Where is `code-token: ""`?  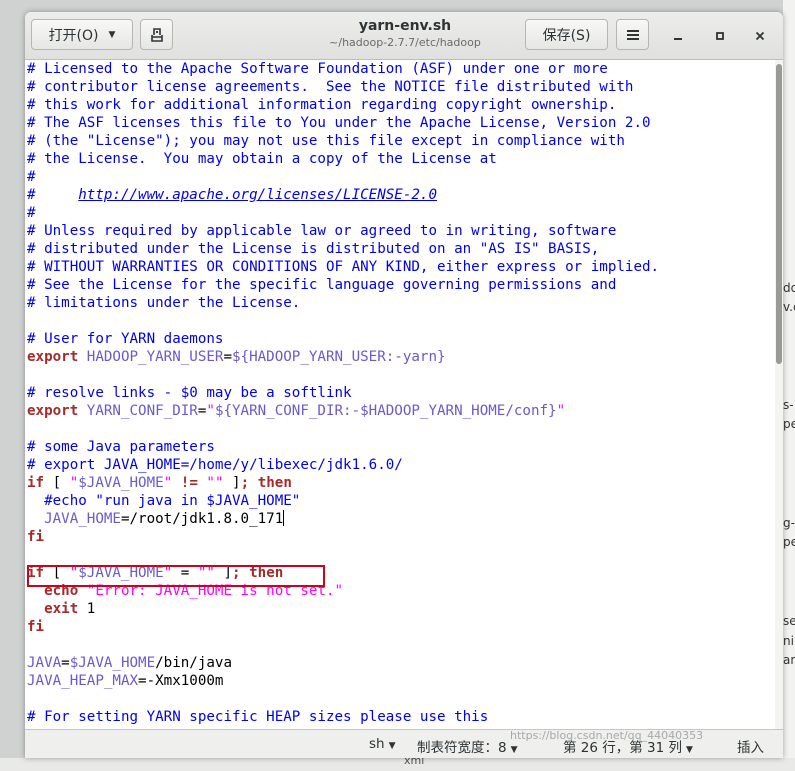 code-token: "" is located at coordinates (215, 483).